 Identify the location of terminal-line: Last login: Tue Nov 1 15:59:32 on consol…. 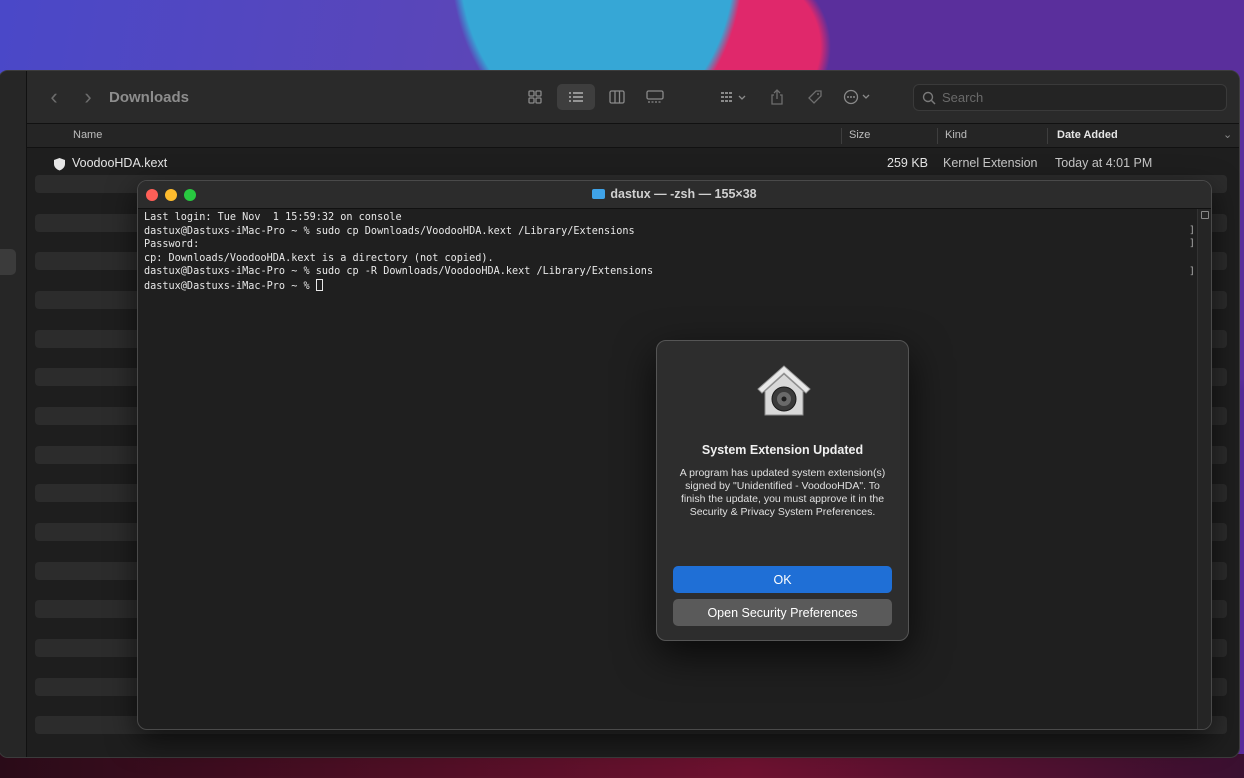
(273, 217).